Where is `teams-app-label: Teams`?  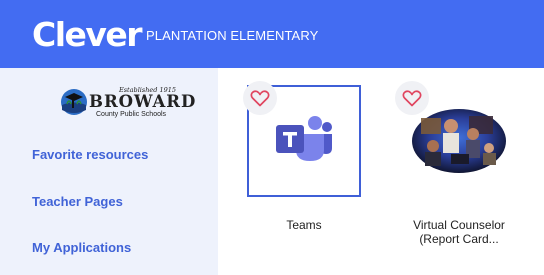 teams-app-label: Teams is located at coordinates (304, 225).